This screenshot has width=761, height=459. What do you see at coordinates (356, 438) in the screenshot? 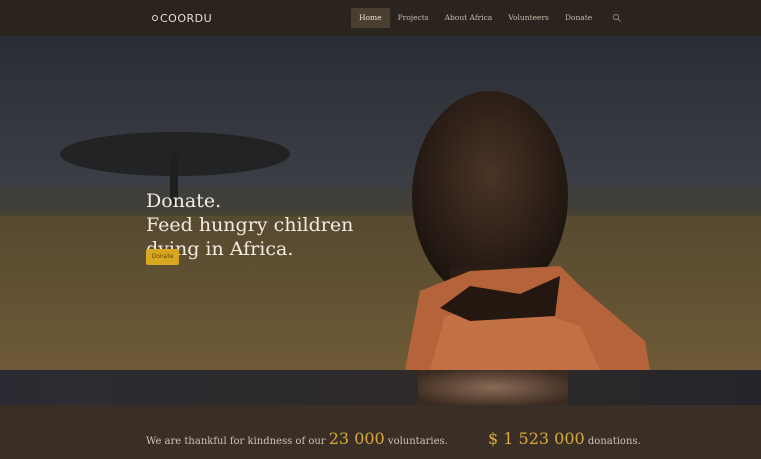
I see `volunteers-count: 23 000` at bounding box center [356, 438].